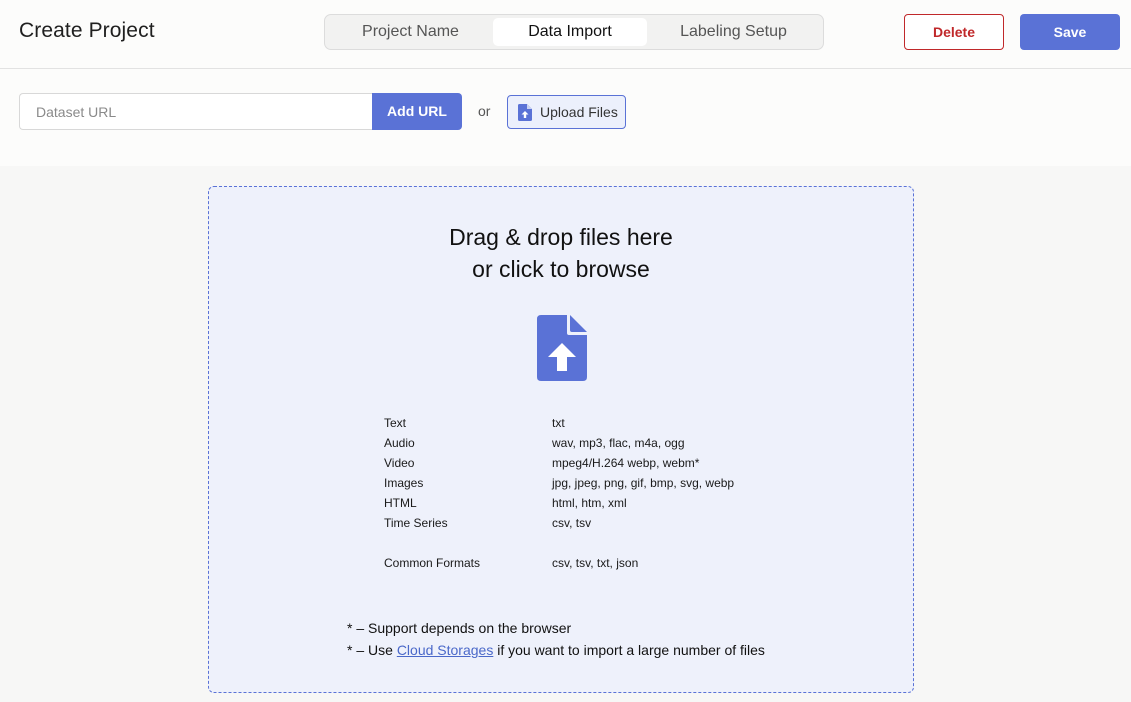 The image size is (1131, 702). I want to click on format-row: Video mpeg4/H.264 webp, webm*, so click(584, 463).